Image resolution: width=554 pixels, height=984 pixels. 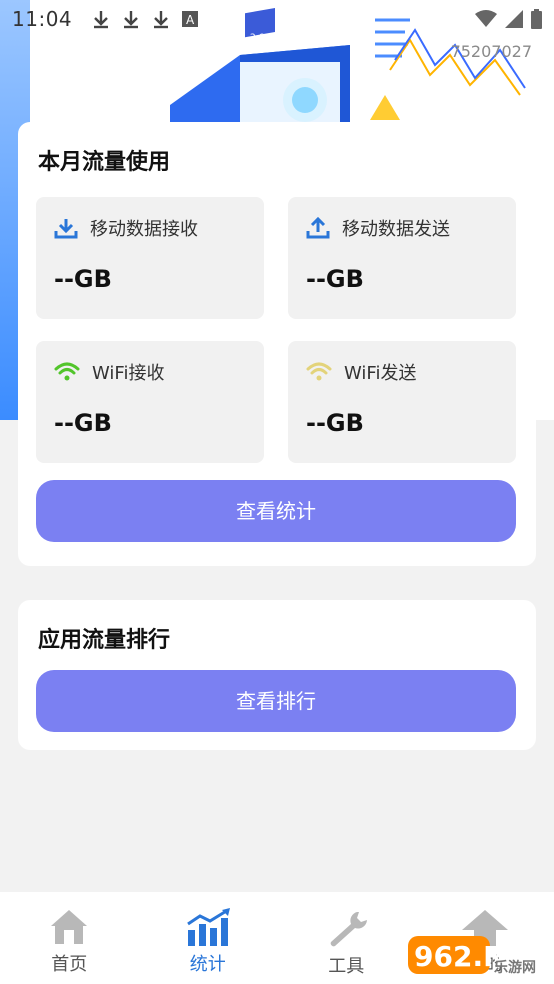 I want to click on font-icon: A, so click(x=190, y=19).